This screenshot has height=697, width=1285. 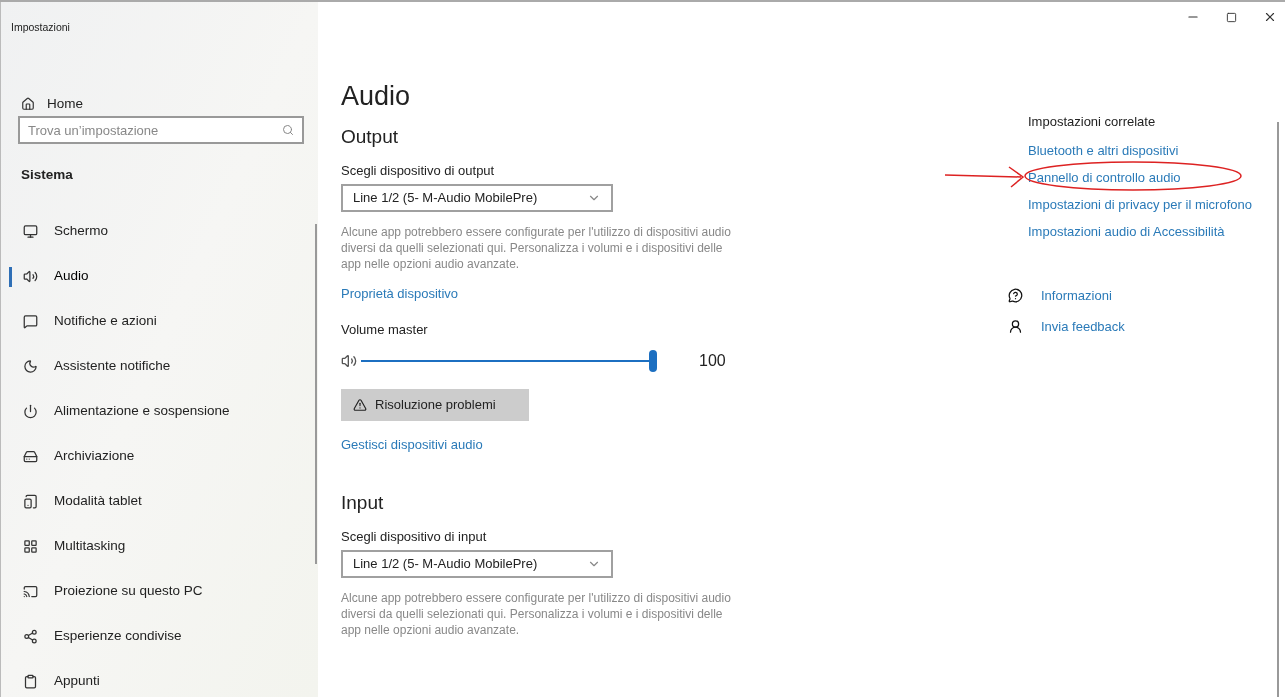 I want to click on related-link: Bluetooth e altri dispositivi, so click(x=1150, y=150).